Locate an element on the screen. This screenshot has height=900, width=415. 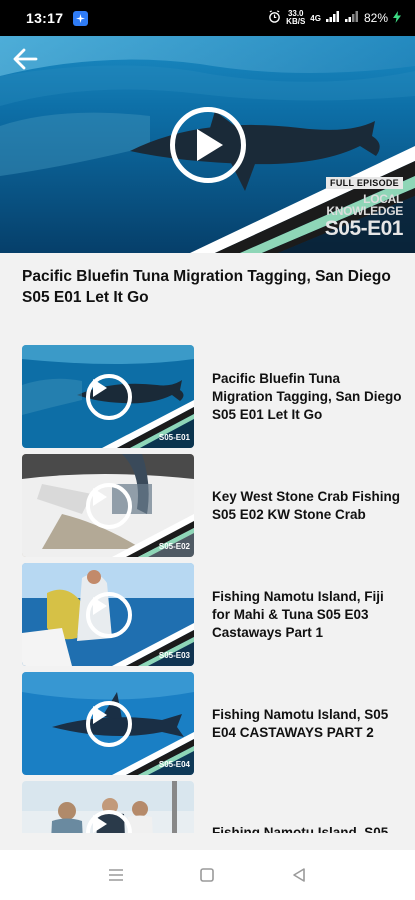
thumbnail-episode-code: S05-E01 is located at coordinates (174, 437).